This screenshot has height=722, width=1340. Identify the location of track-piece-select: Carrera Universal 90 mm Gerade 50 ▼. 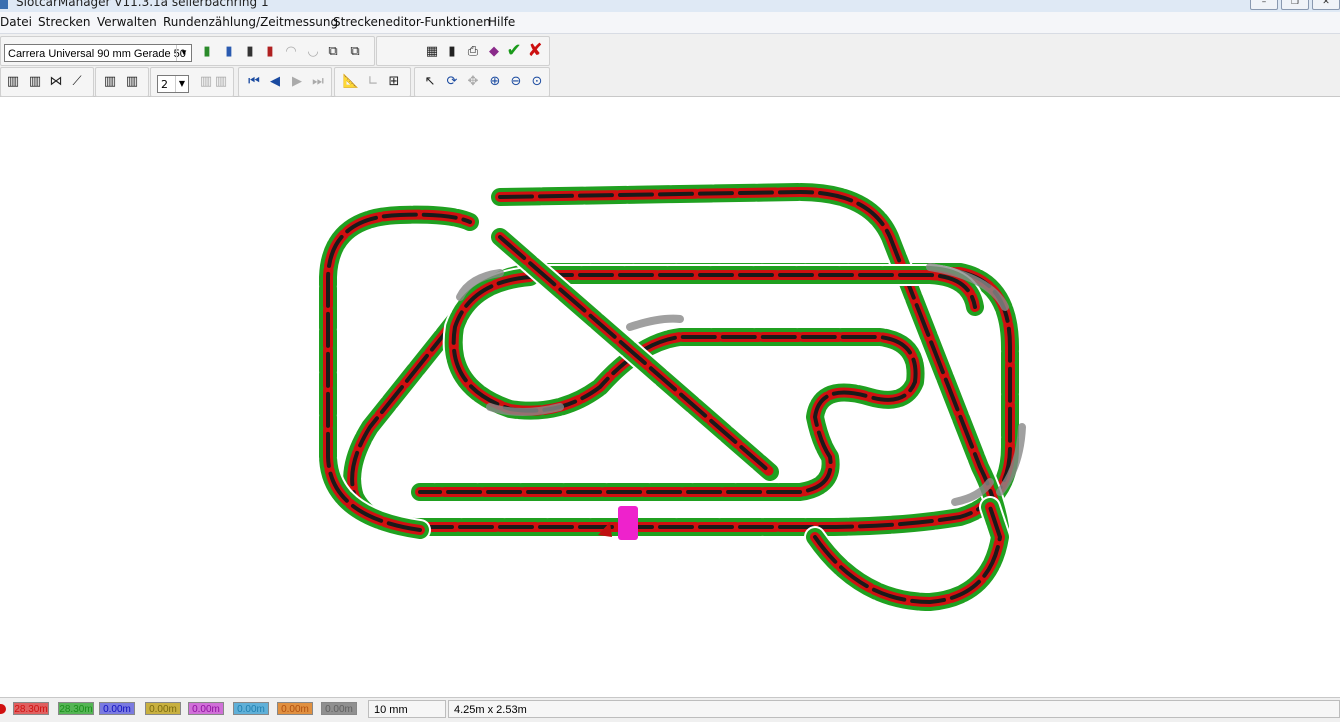
(98, 53).